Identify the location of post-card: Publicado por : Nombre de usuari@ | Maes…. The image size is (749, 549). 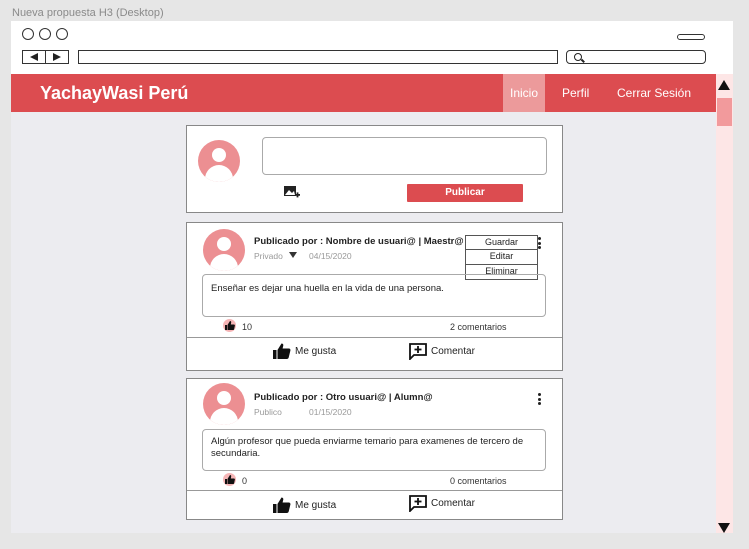
(374, 296).